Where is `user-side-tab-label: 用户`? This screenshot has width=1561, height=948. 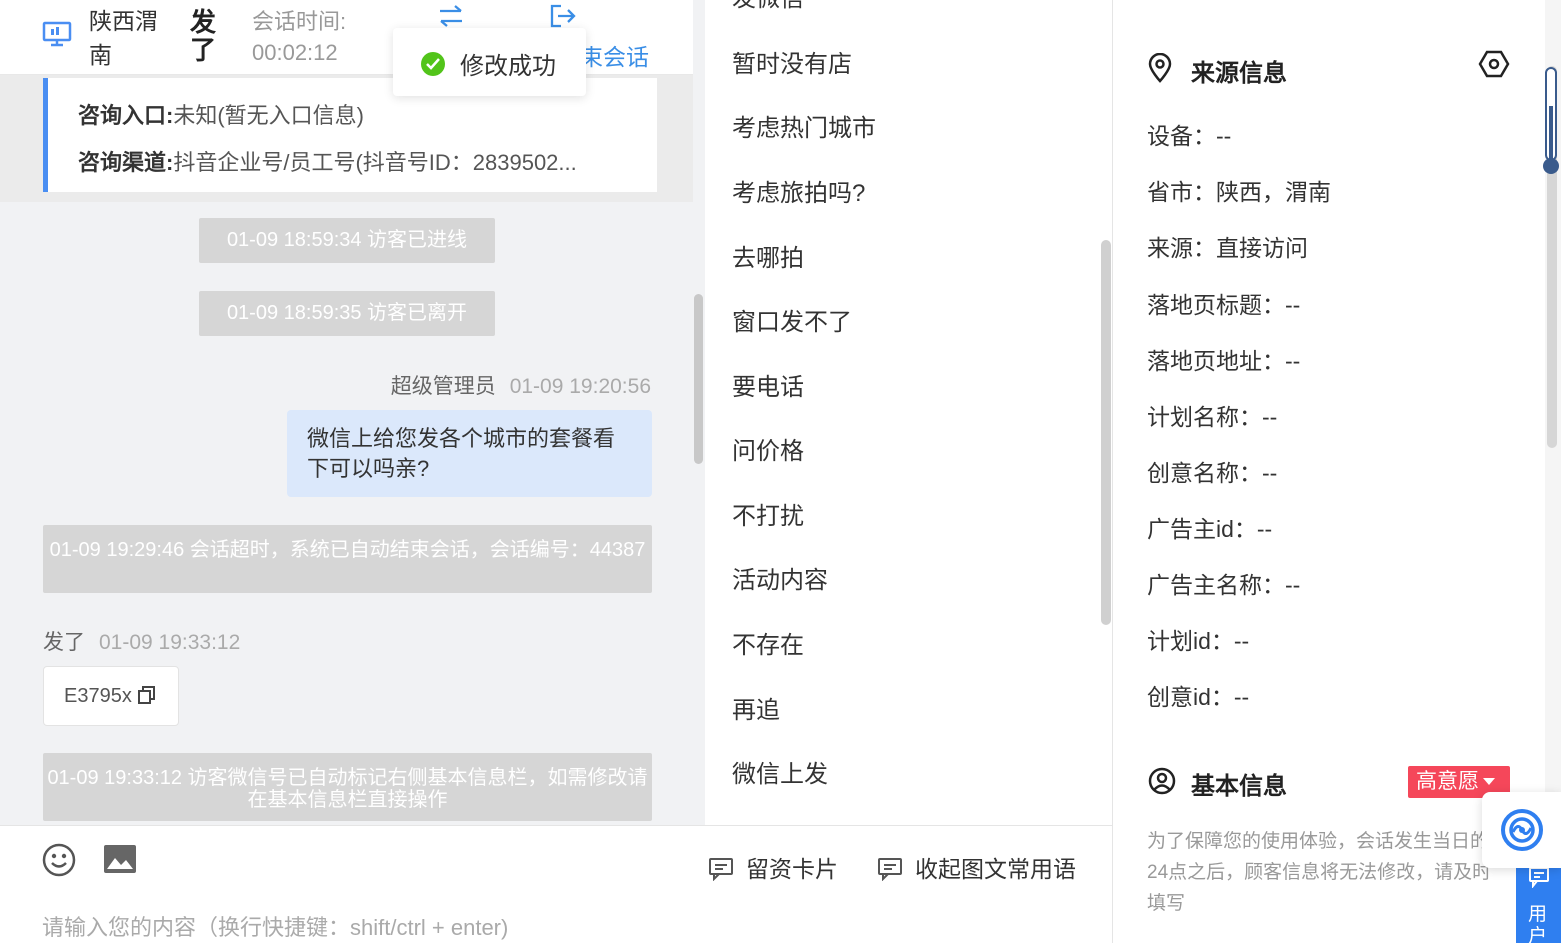
user-side-tab-label: 用户 is located at coordinates (1538, 925).